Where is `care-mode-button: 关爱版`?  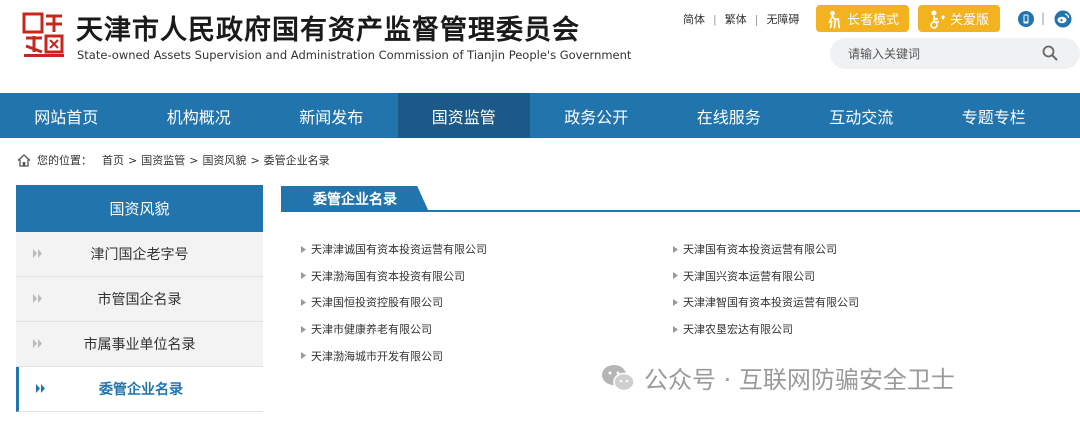
care-mode-button: 关爱版 is located at coordinates (959, 18).